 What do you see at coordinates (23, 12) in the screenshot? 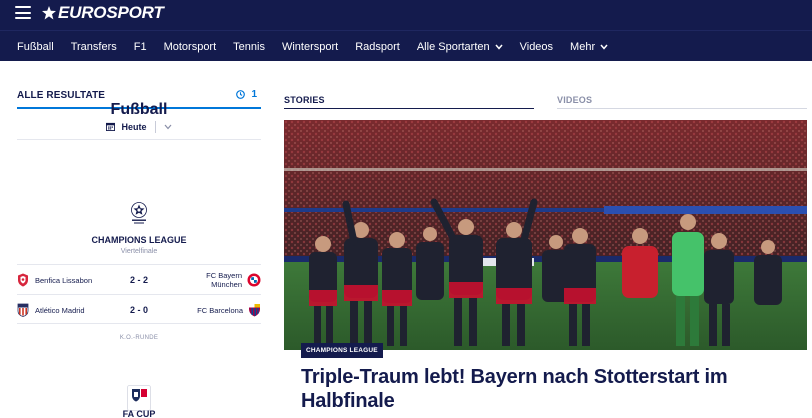
I see `menu-icon` at bounding box center [23, 12].